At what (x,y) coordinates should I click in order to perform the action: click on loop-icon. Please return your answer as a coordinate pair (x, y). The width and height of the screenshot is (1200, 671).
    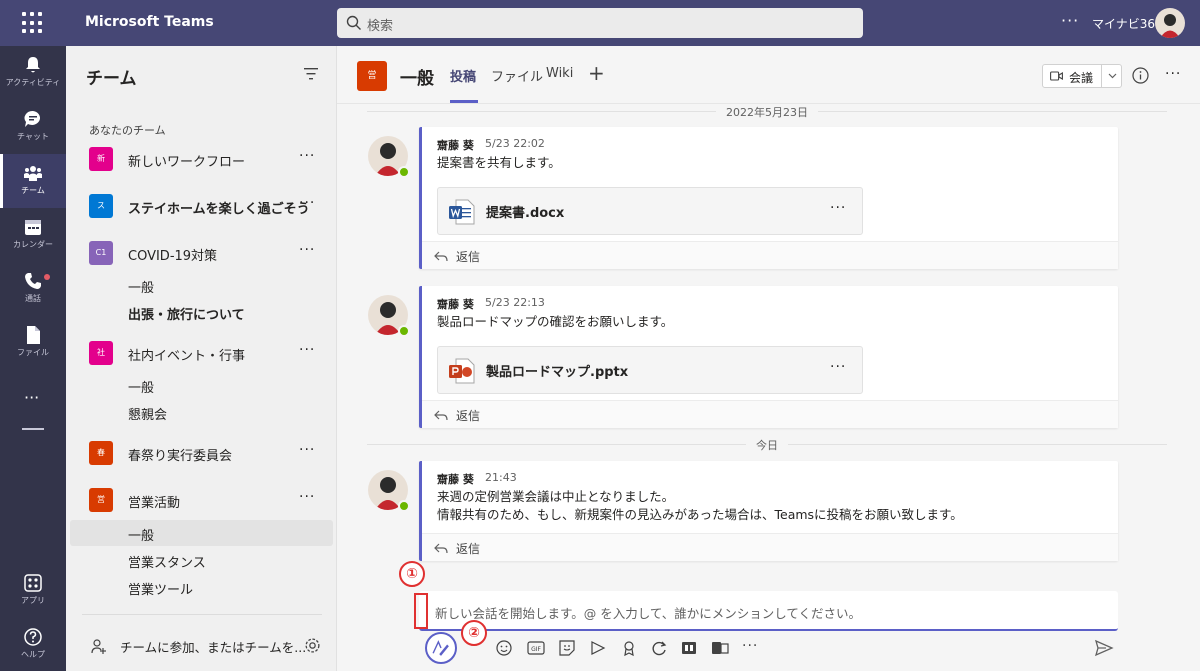
    Looking at the image, I should click on (659, 648).